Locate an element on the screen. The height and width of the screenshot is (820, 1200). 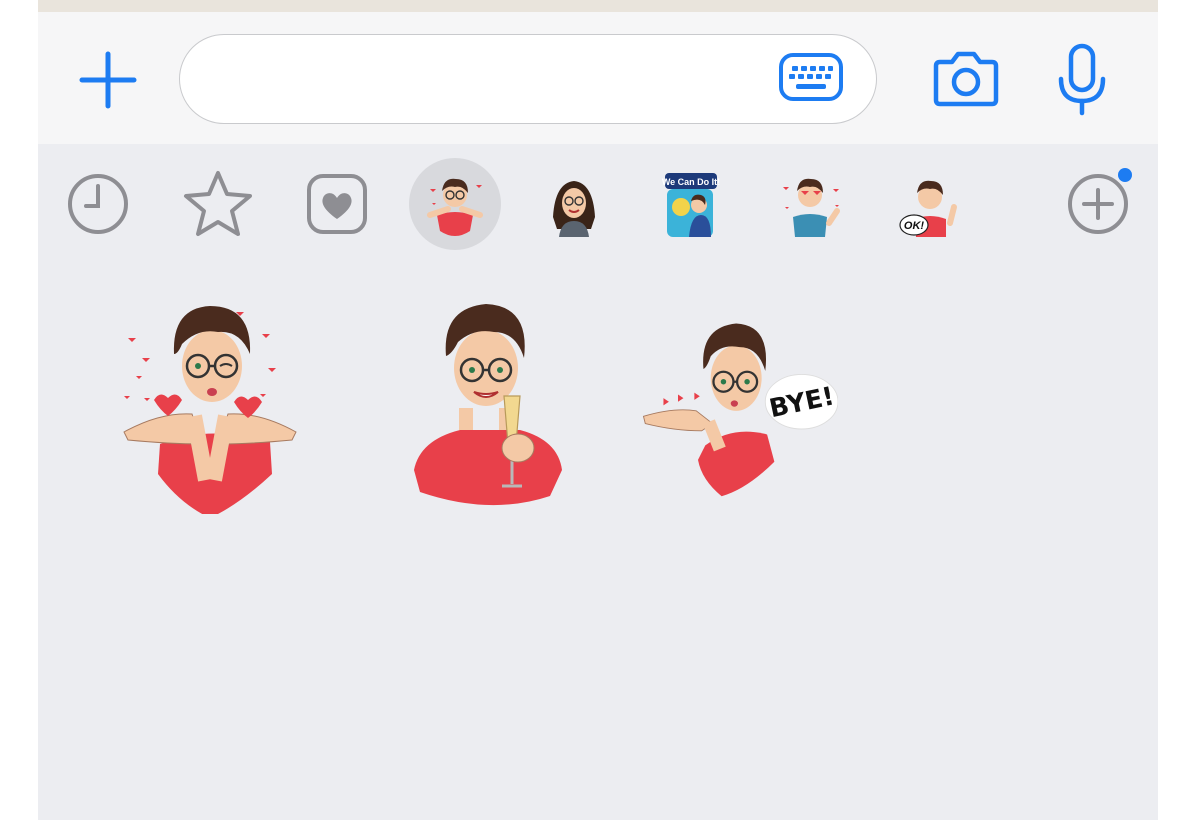
keyboard-toggle-button is located at coordinates (811, 77).